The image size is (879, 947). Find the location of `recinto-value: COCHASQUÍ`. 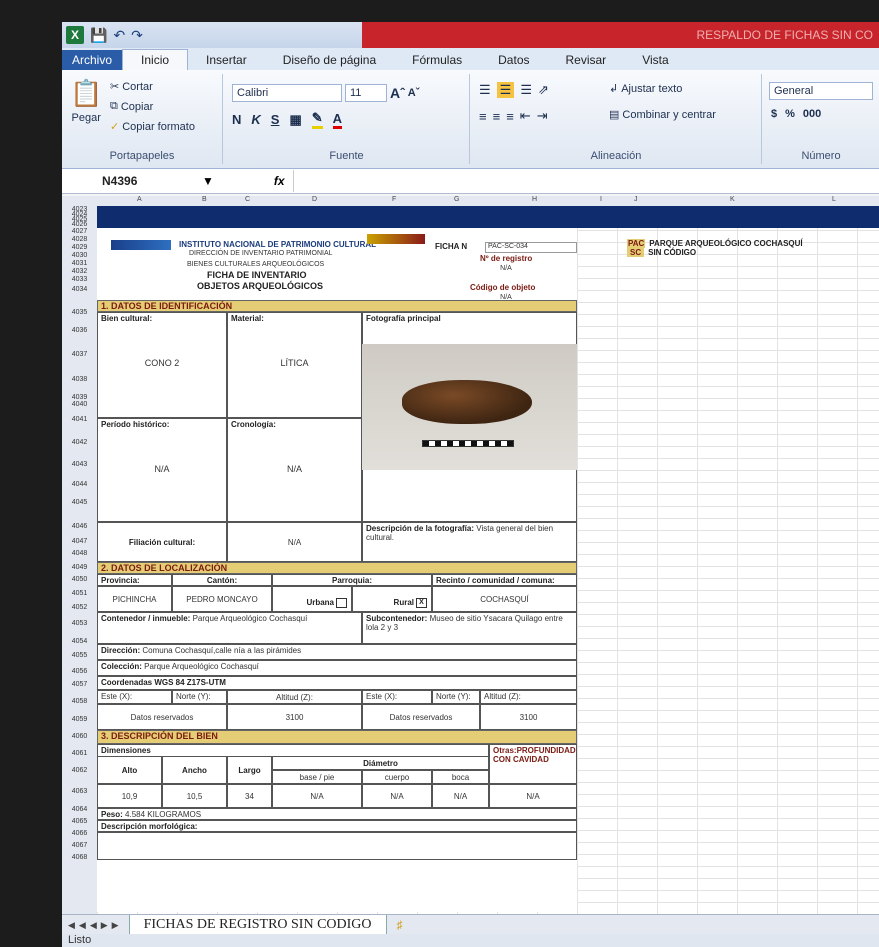

recinto-value: COCHASQUÍ is located at coordinates (504, 599).